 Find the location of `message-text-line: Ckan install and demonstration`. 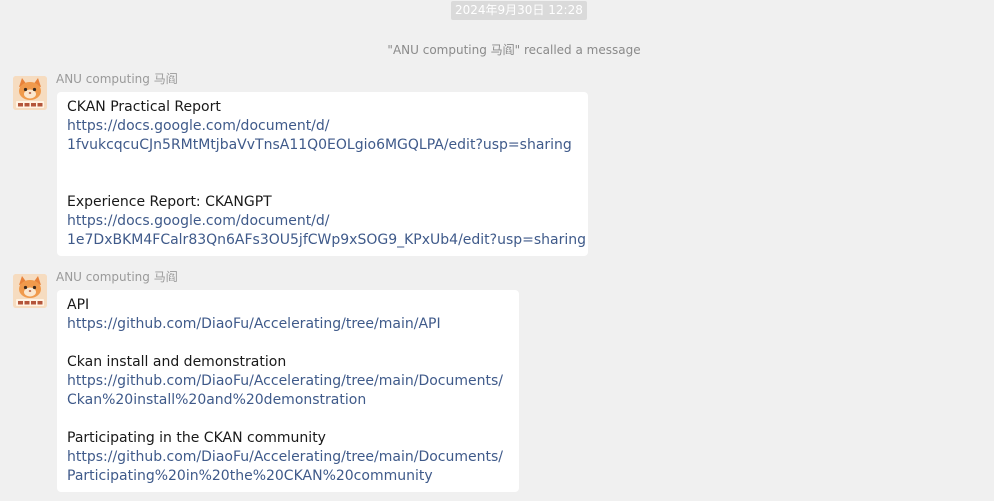

message-text-line: Ckan install and demonstration is located at coordinates (177, 362).